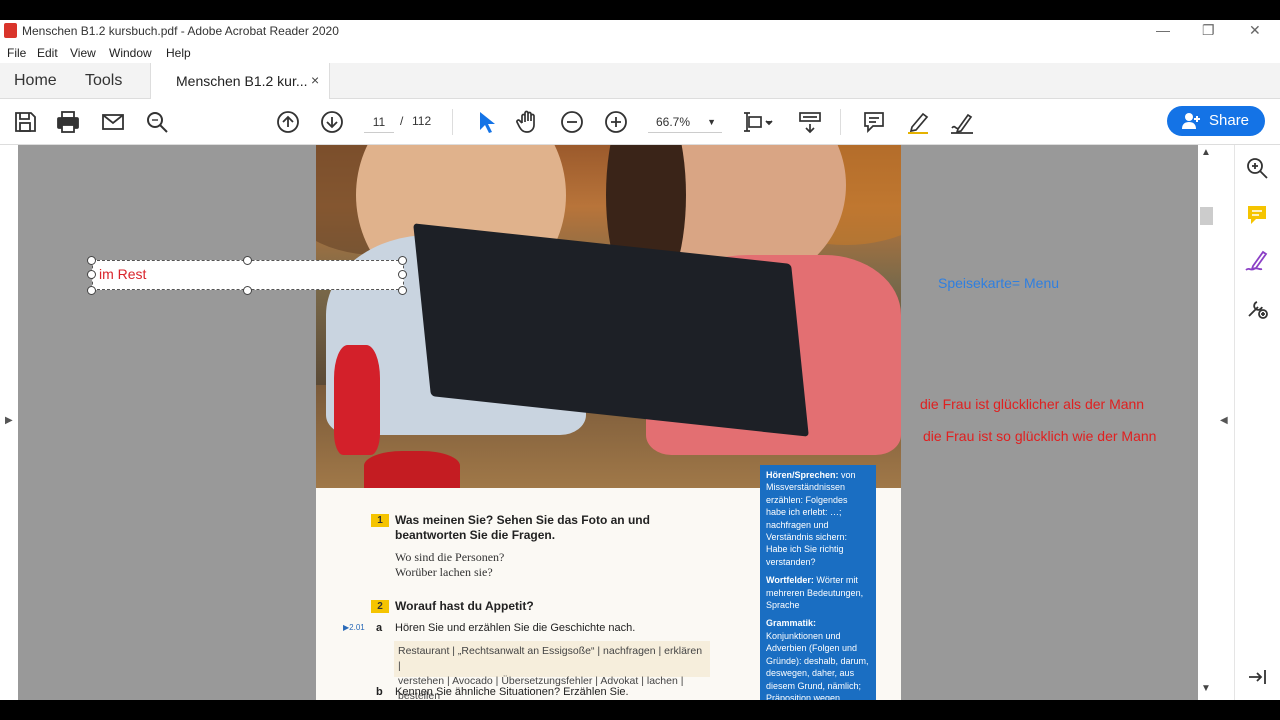 The image size is (1280, 720). What do you see at coordinates (874, 122) in the screenshot?
I see `comment-icon` at bounding box center [874, 122].